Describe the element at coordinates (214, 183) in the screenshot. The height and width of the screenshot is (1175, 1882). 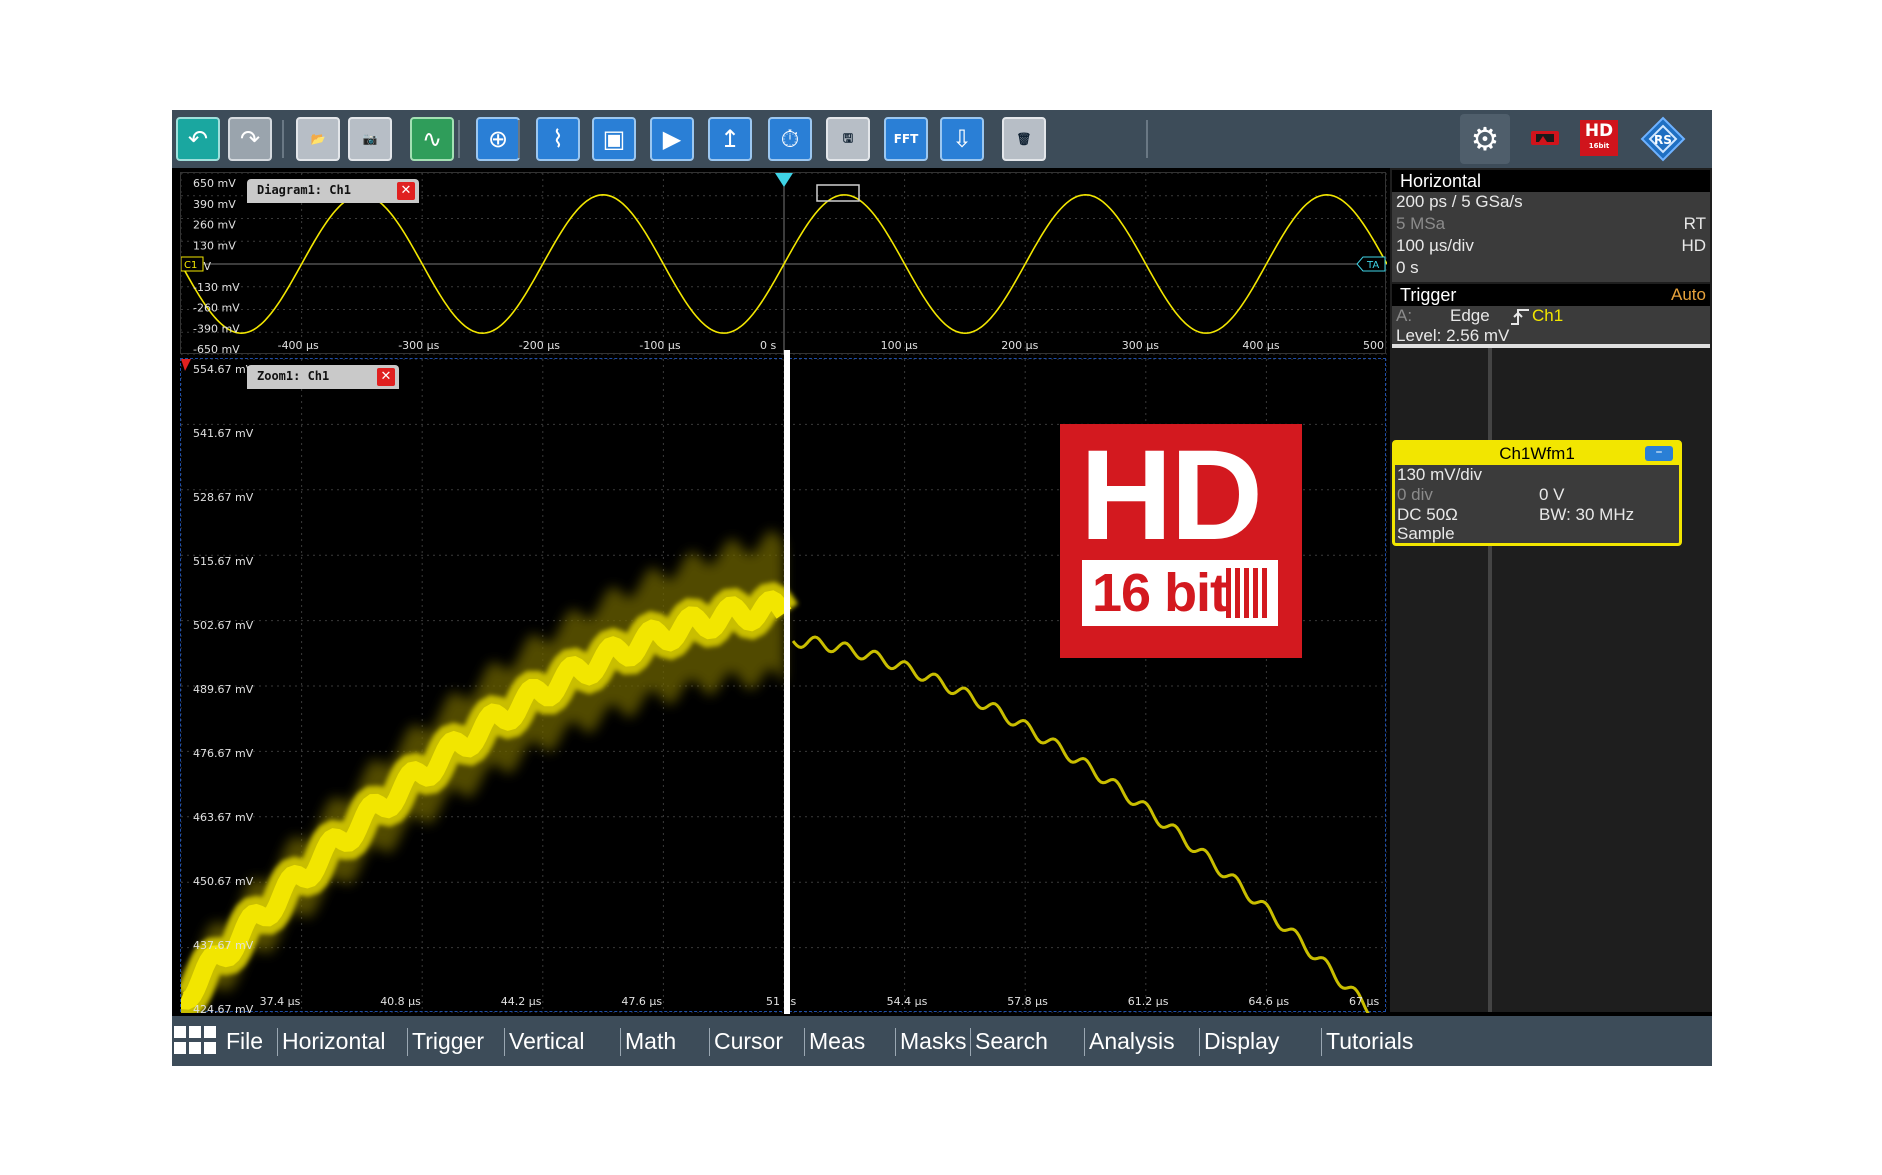
I see `y-tick-label: 650 mV` at that location.